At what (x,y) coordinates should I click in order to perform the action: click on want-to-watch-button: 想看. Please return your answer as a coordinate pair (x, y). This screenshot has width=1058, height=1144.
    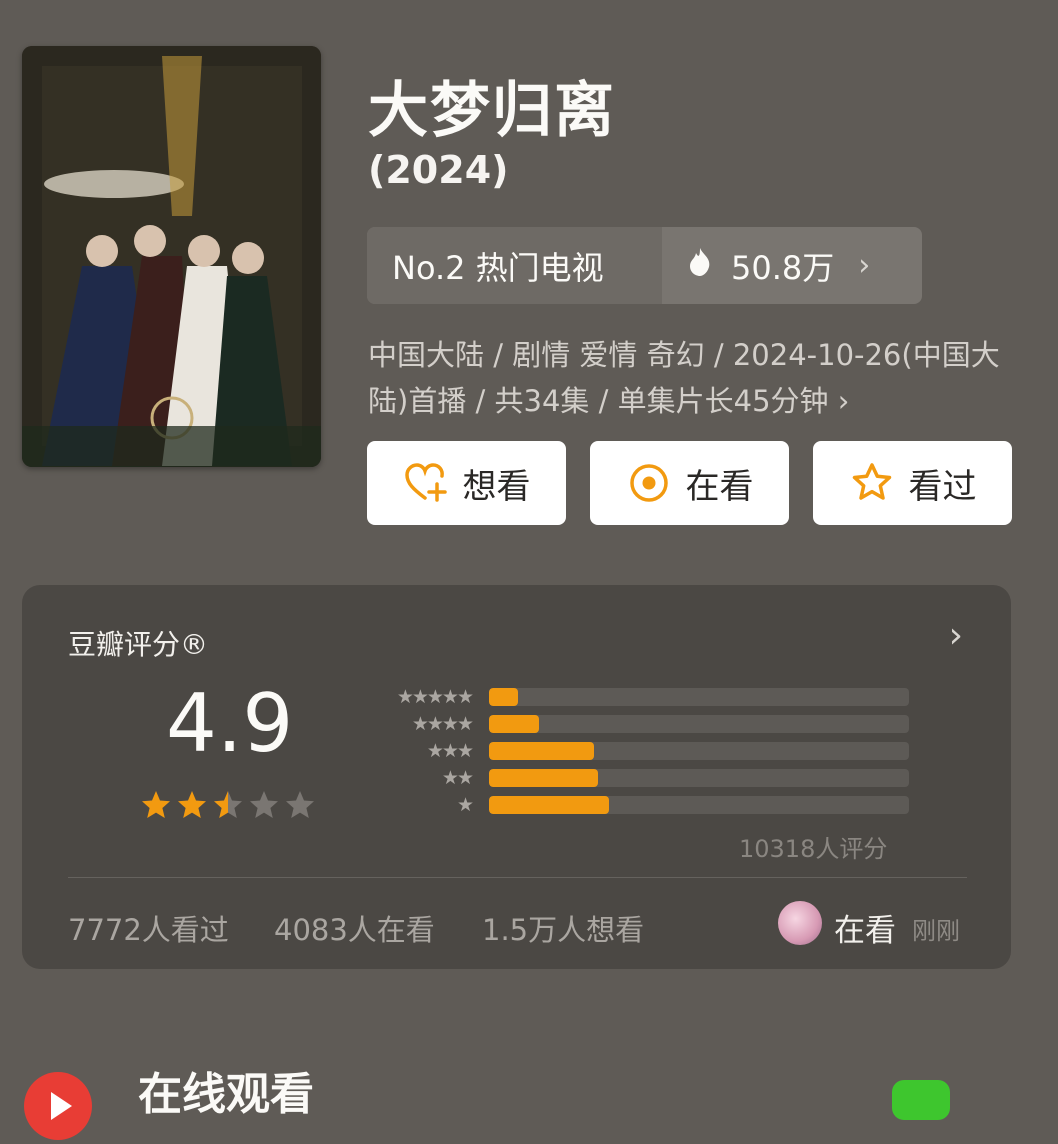
    Looking at the image, I should click on (466, 483).